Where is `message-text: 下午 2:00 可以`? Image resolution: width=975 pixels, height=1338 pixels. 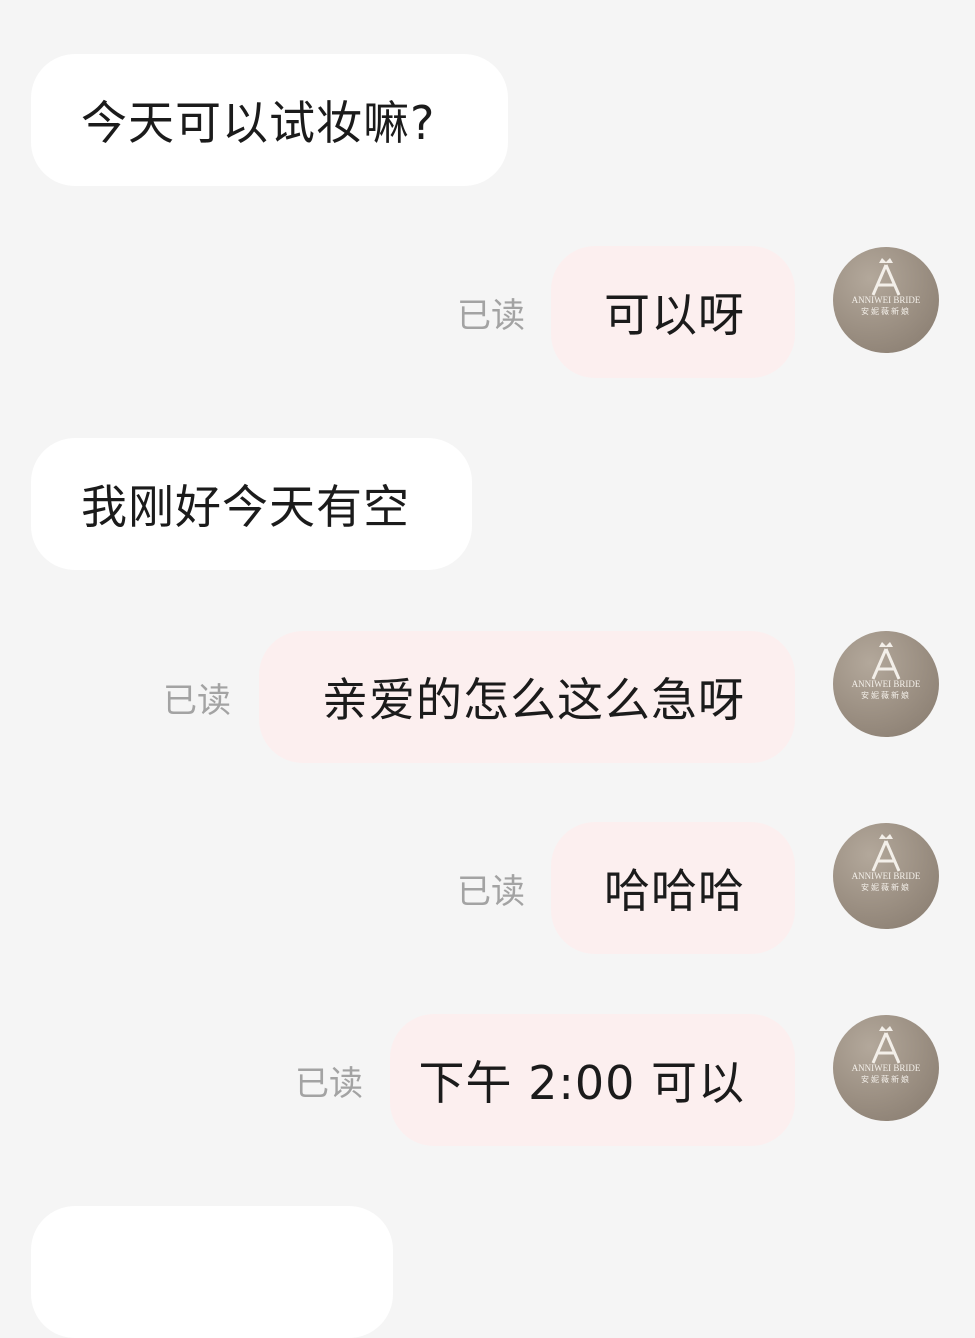
message-text: 下午 2:00 可以 is located at coordinates (581, 1083).